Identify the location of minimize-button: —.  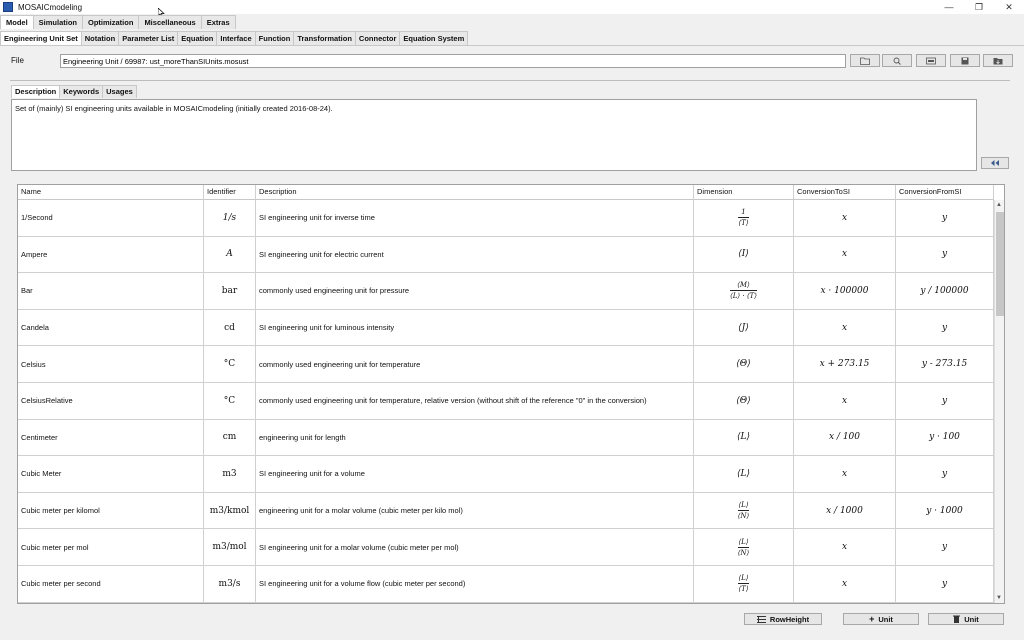
(949, 7).